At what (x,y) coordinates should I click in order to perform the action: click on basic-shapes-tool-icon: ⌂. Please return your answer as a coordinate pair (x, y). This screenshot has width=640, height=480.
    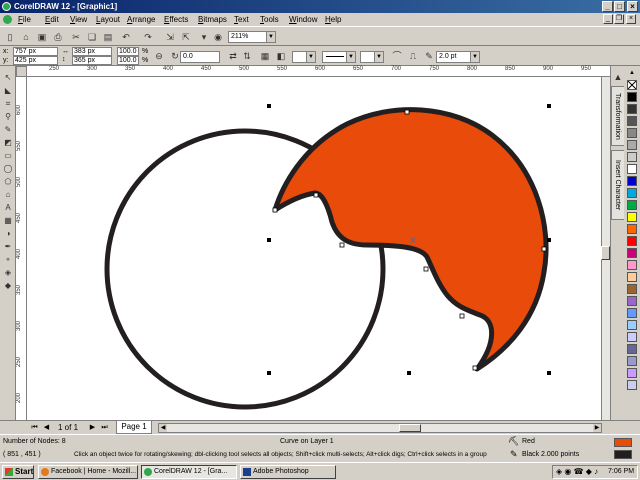
    Looking at the image, I should click on (8, 195).